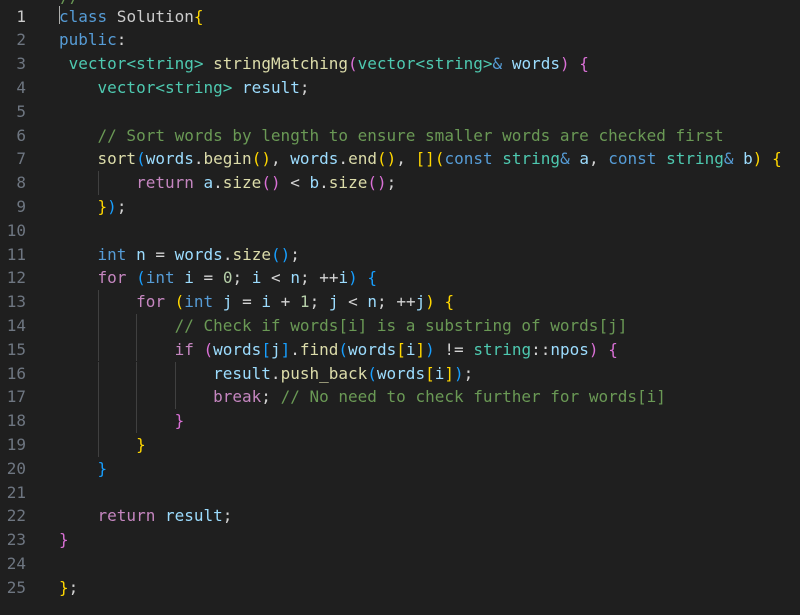  I want to click on line-number: 24, so click(16, 563).